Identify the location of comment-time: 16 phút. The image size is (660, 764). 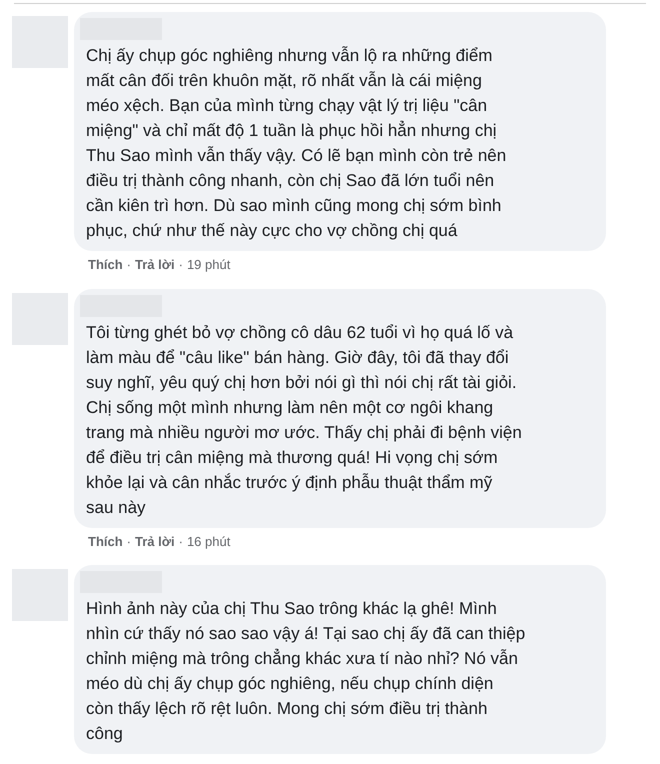
(208, 541).